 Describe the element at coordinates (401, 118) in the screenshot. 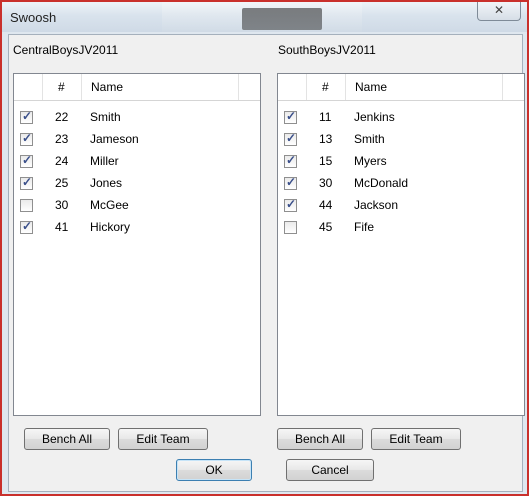

I see `roster-row: 11 Jenkins` at that location.